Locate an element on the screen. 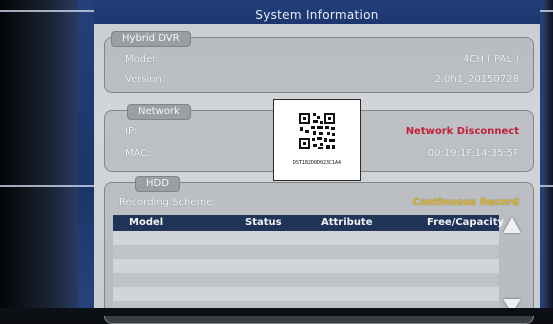 The width and height of the screenshot is (553, 324). hdd-table-header: Model Status Attribute Free/Capacity is located at coordinates (308, 223).